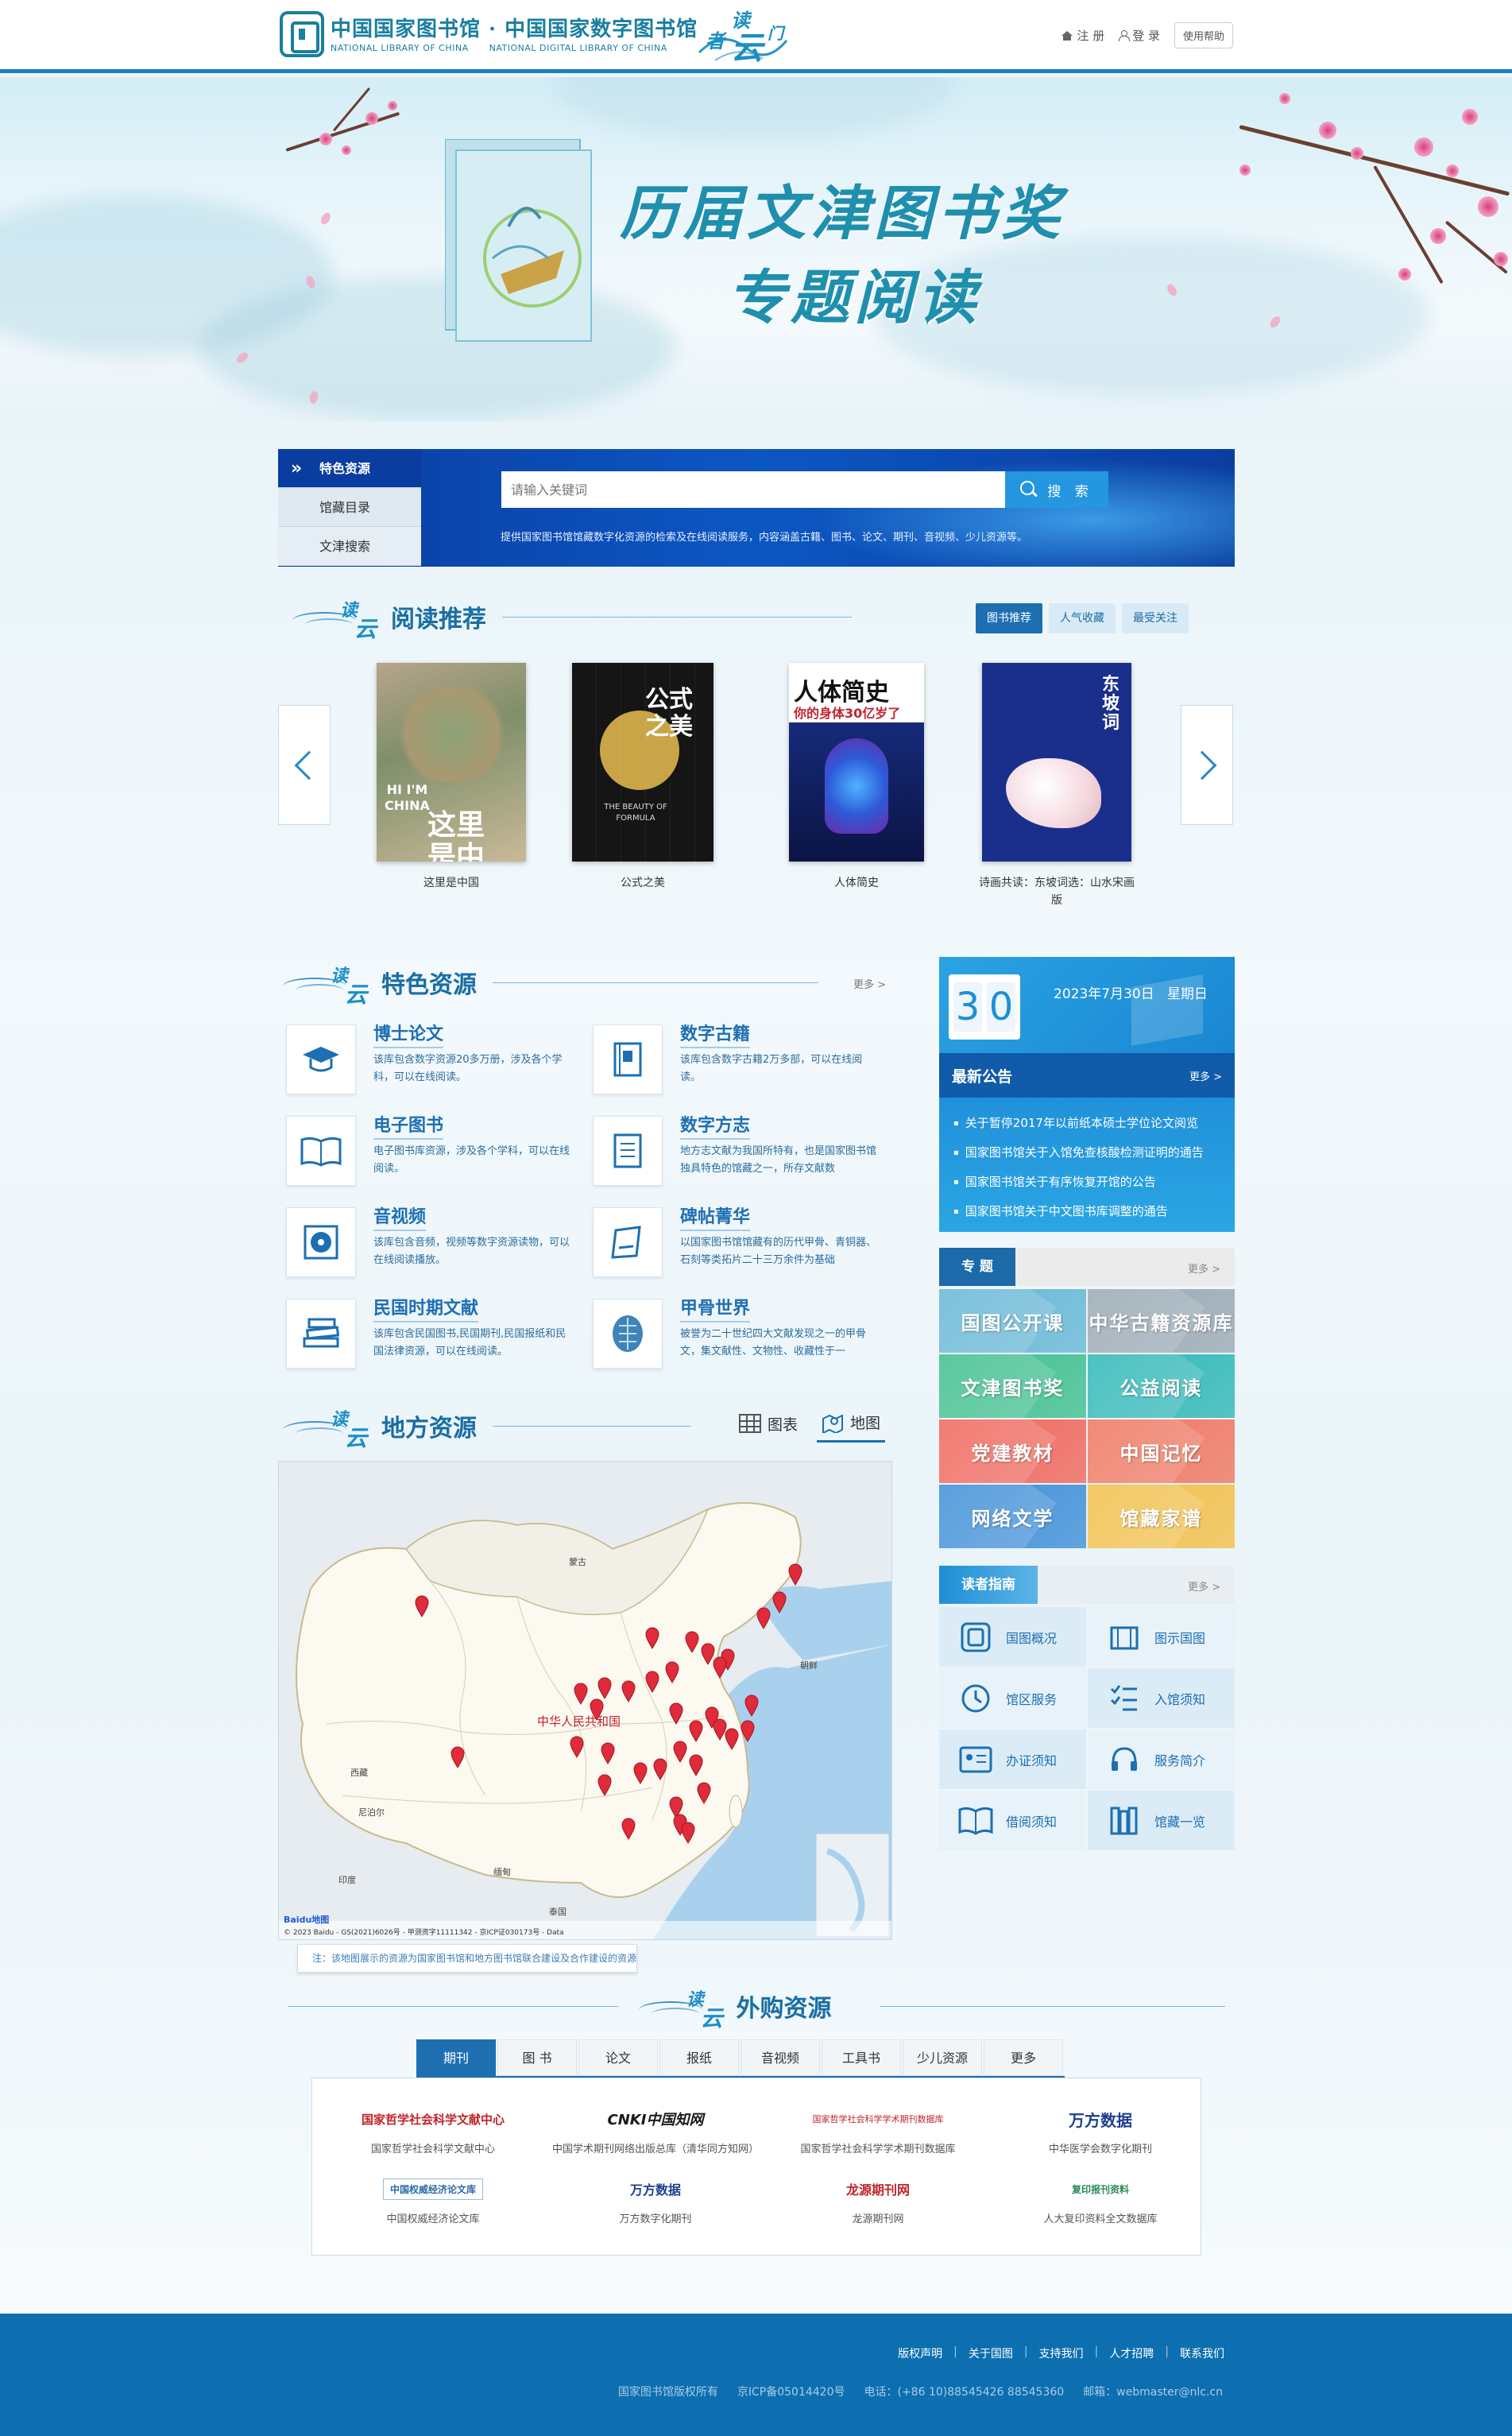 This screenshot has height=2436, width=1512. What do you see at coordinates (1012, 1759) in the screenshot?
I see `guide-item: 办证须知` at bounding box center [1012, 1759].